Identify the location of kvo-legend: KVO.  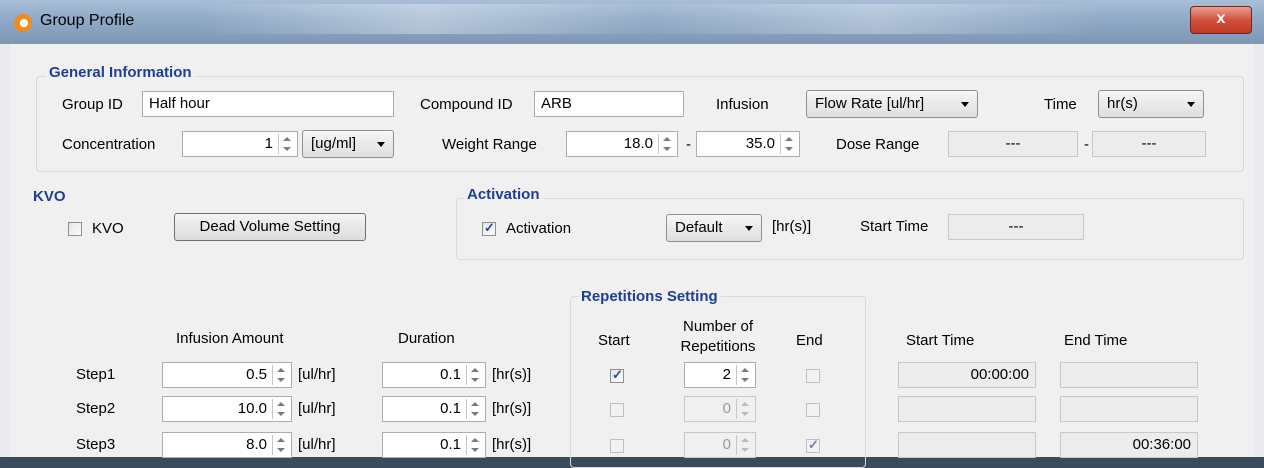
(49, 196).